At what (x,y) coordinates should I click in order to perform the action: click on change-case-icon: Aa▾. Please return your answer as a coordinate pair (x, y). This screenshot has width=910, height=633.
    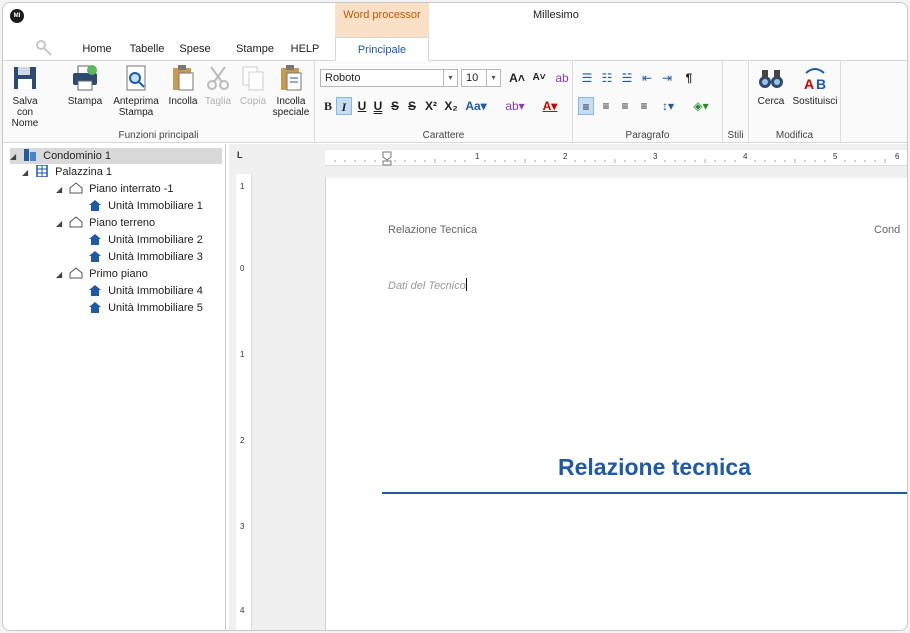
    Looking at the image, I should click on (476, 106).